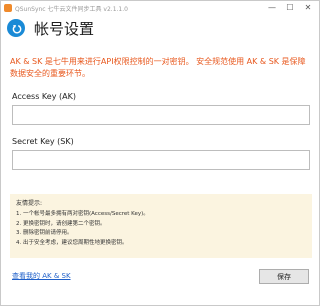 The height and width of the screenshot is (306, 320). I want to click on window-title: QSunSync 七牛云文件同步工具 v2.1.1.0, so click(71, 9).